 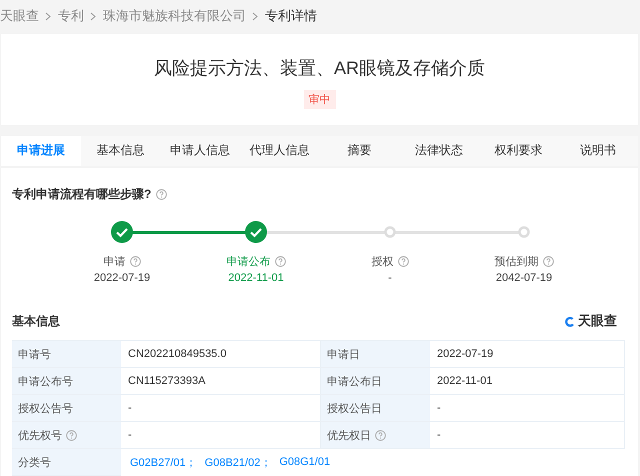 I want to click on step-date: -, so click(x=390, y=278).